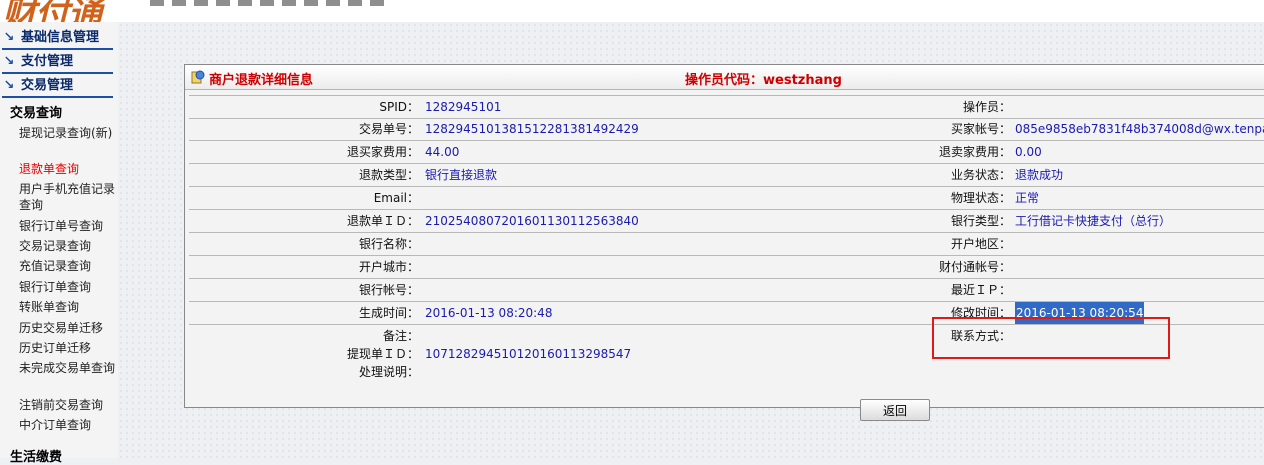  What do you see at coordinates (1093, 221) in the screenshot?
I see `field-value: 工行借记卡快捷支付（总行）` at bounding box center [1093, 221].